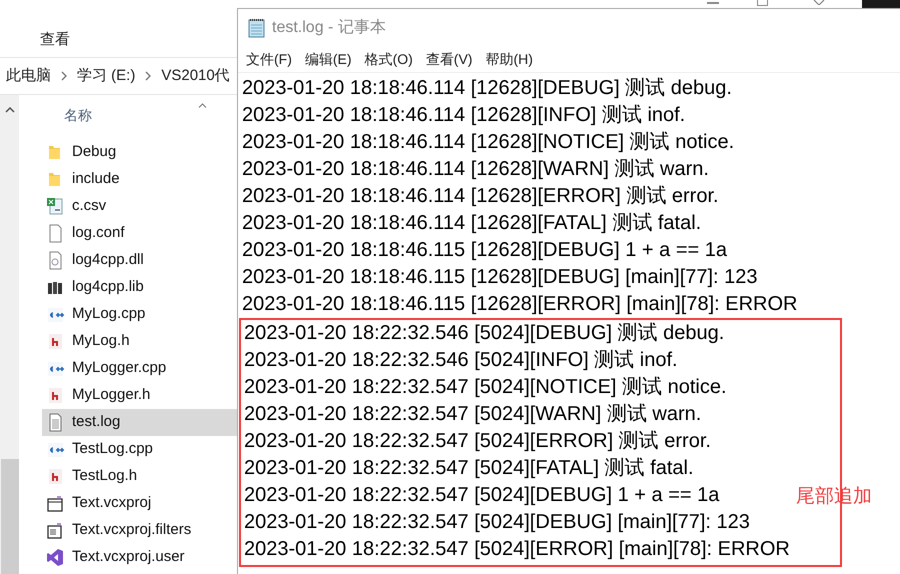 The width and height of the screenshot is (900, 574). I want to click on file-row: Text.vcxproj.user, so click(139, 557).